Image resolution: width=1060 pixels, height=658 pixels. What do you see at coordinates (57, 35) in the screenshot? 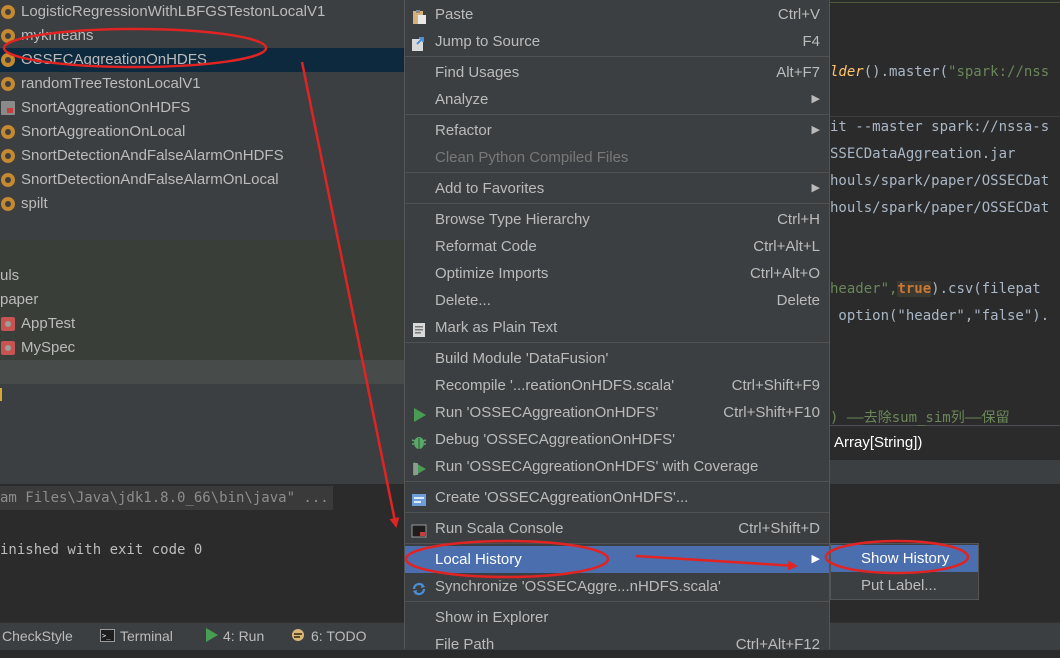
I see `tree-item-label: mykmeans` at bounding box center [57, 35].